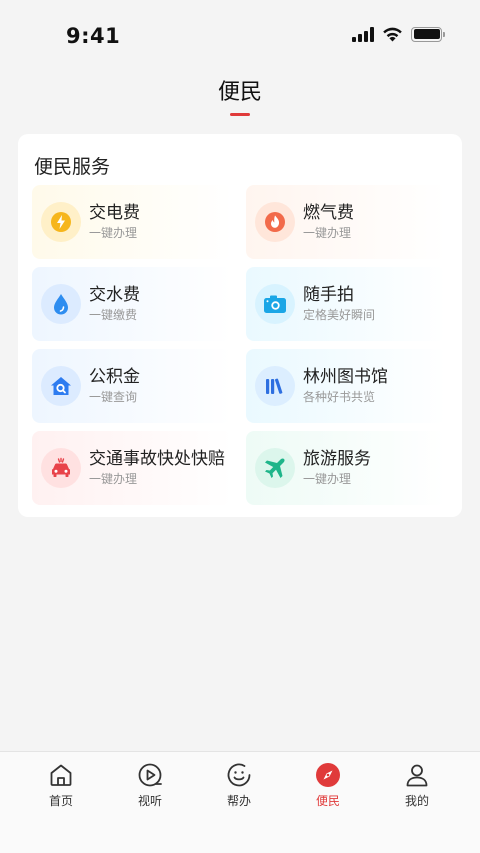  What do you see at coordinates (275, 304) in the screenshot?
I see `camera-icon` at bounding box center [275, 304].